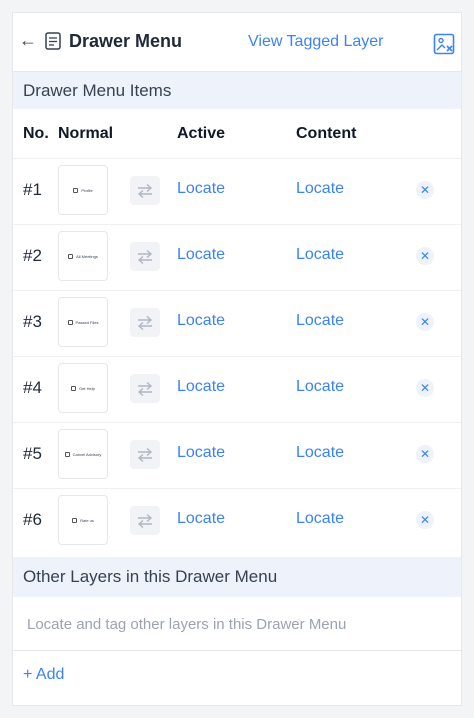  I want to click on col-no: No., so click(36, 133).